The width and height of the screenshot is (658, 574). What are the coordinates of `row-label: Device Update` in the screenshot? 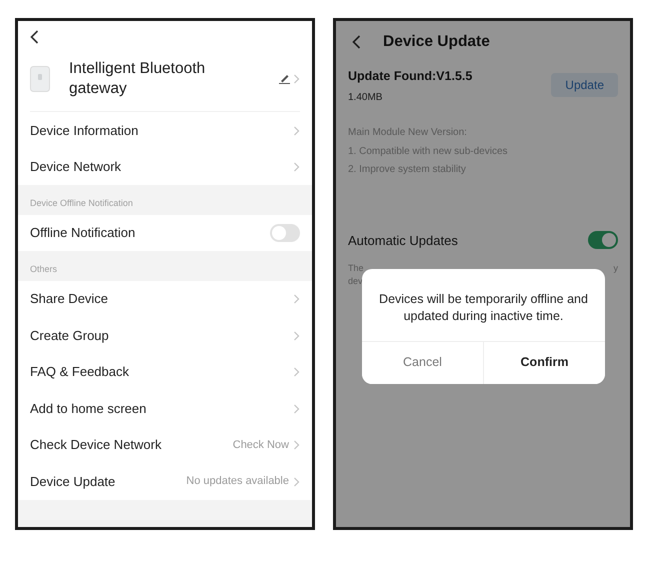 It's located at (73, 481).